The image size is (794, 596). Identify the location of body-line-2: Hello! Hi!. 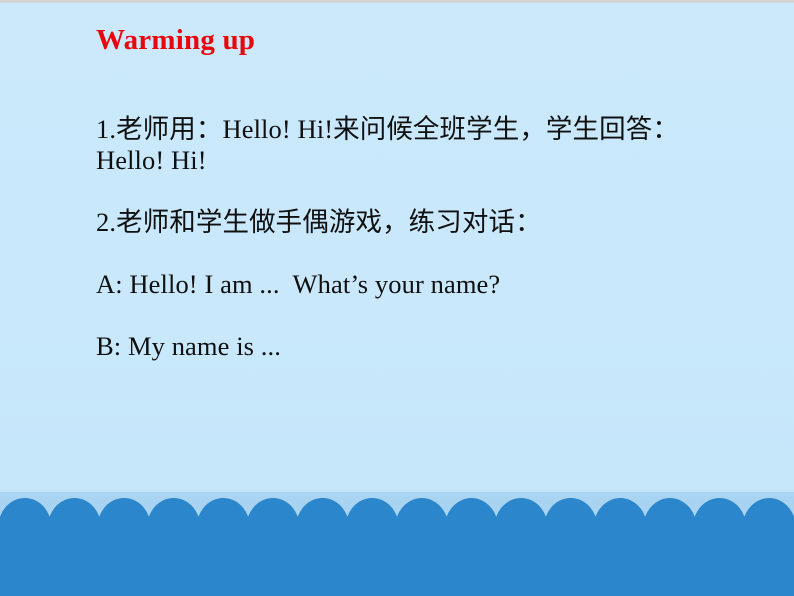
(151, 160).